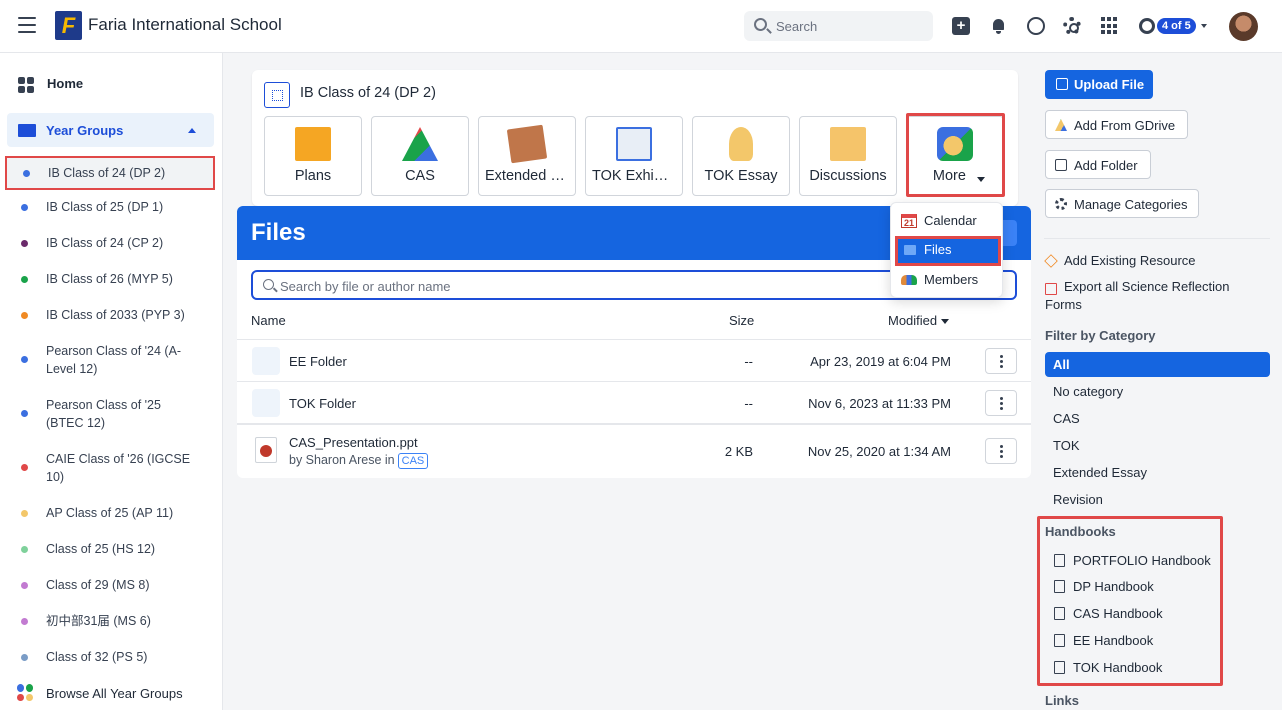 The image size is (1282, 710). What do you see at coordinates (1157, 391) in the screenshot?
I see `category-no-category: No category` at bounding box center [1157, 391].